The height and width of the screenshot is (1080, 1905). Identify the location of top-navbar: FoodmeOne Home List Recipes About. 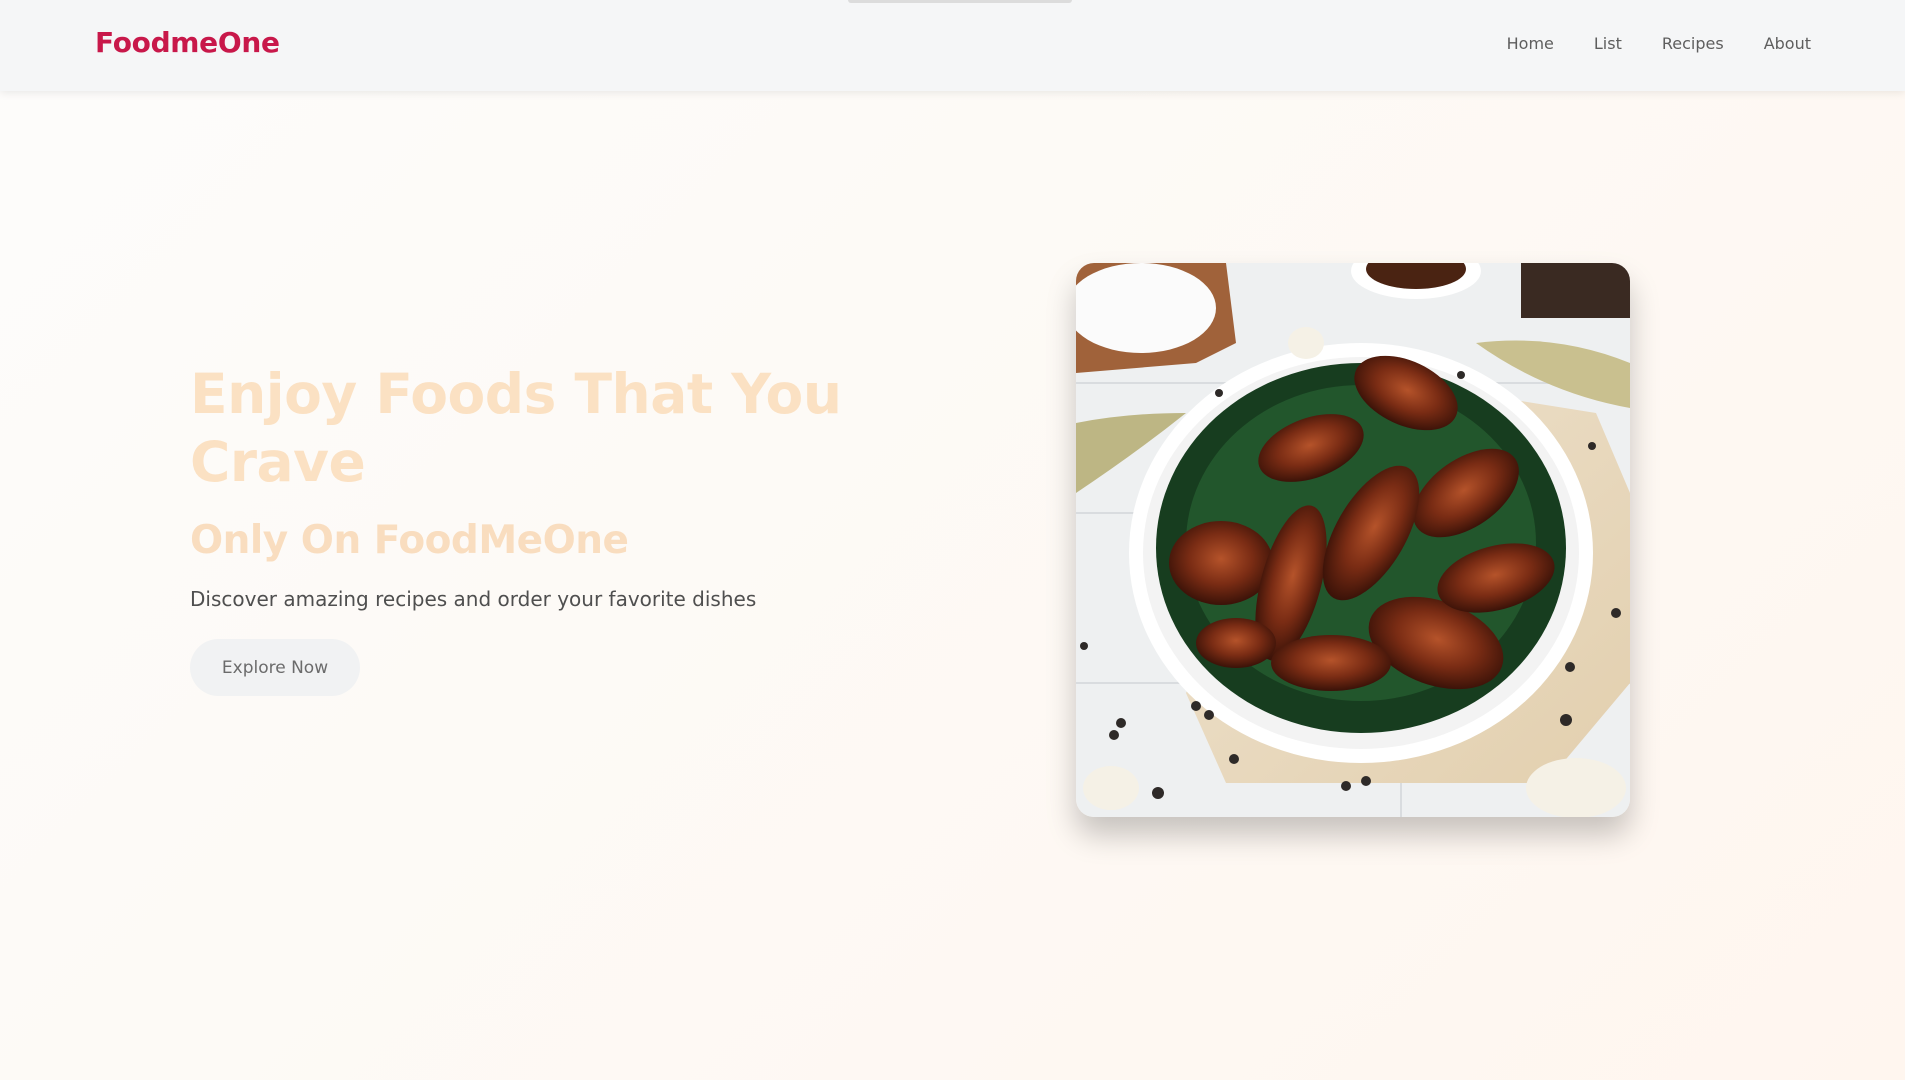
(952, 45).